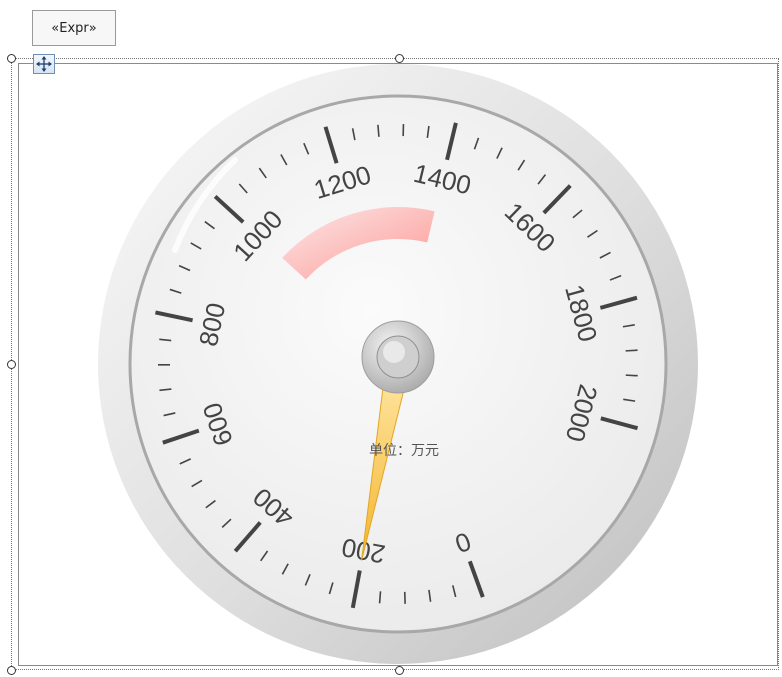 Image resolution: width=782 pixels, height=677 pixels. What do you see at coordinates (404, 451) in the screenshot?
I see `unit-label: 单位：万元` at bounding box center [404, 451].